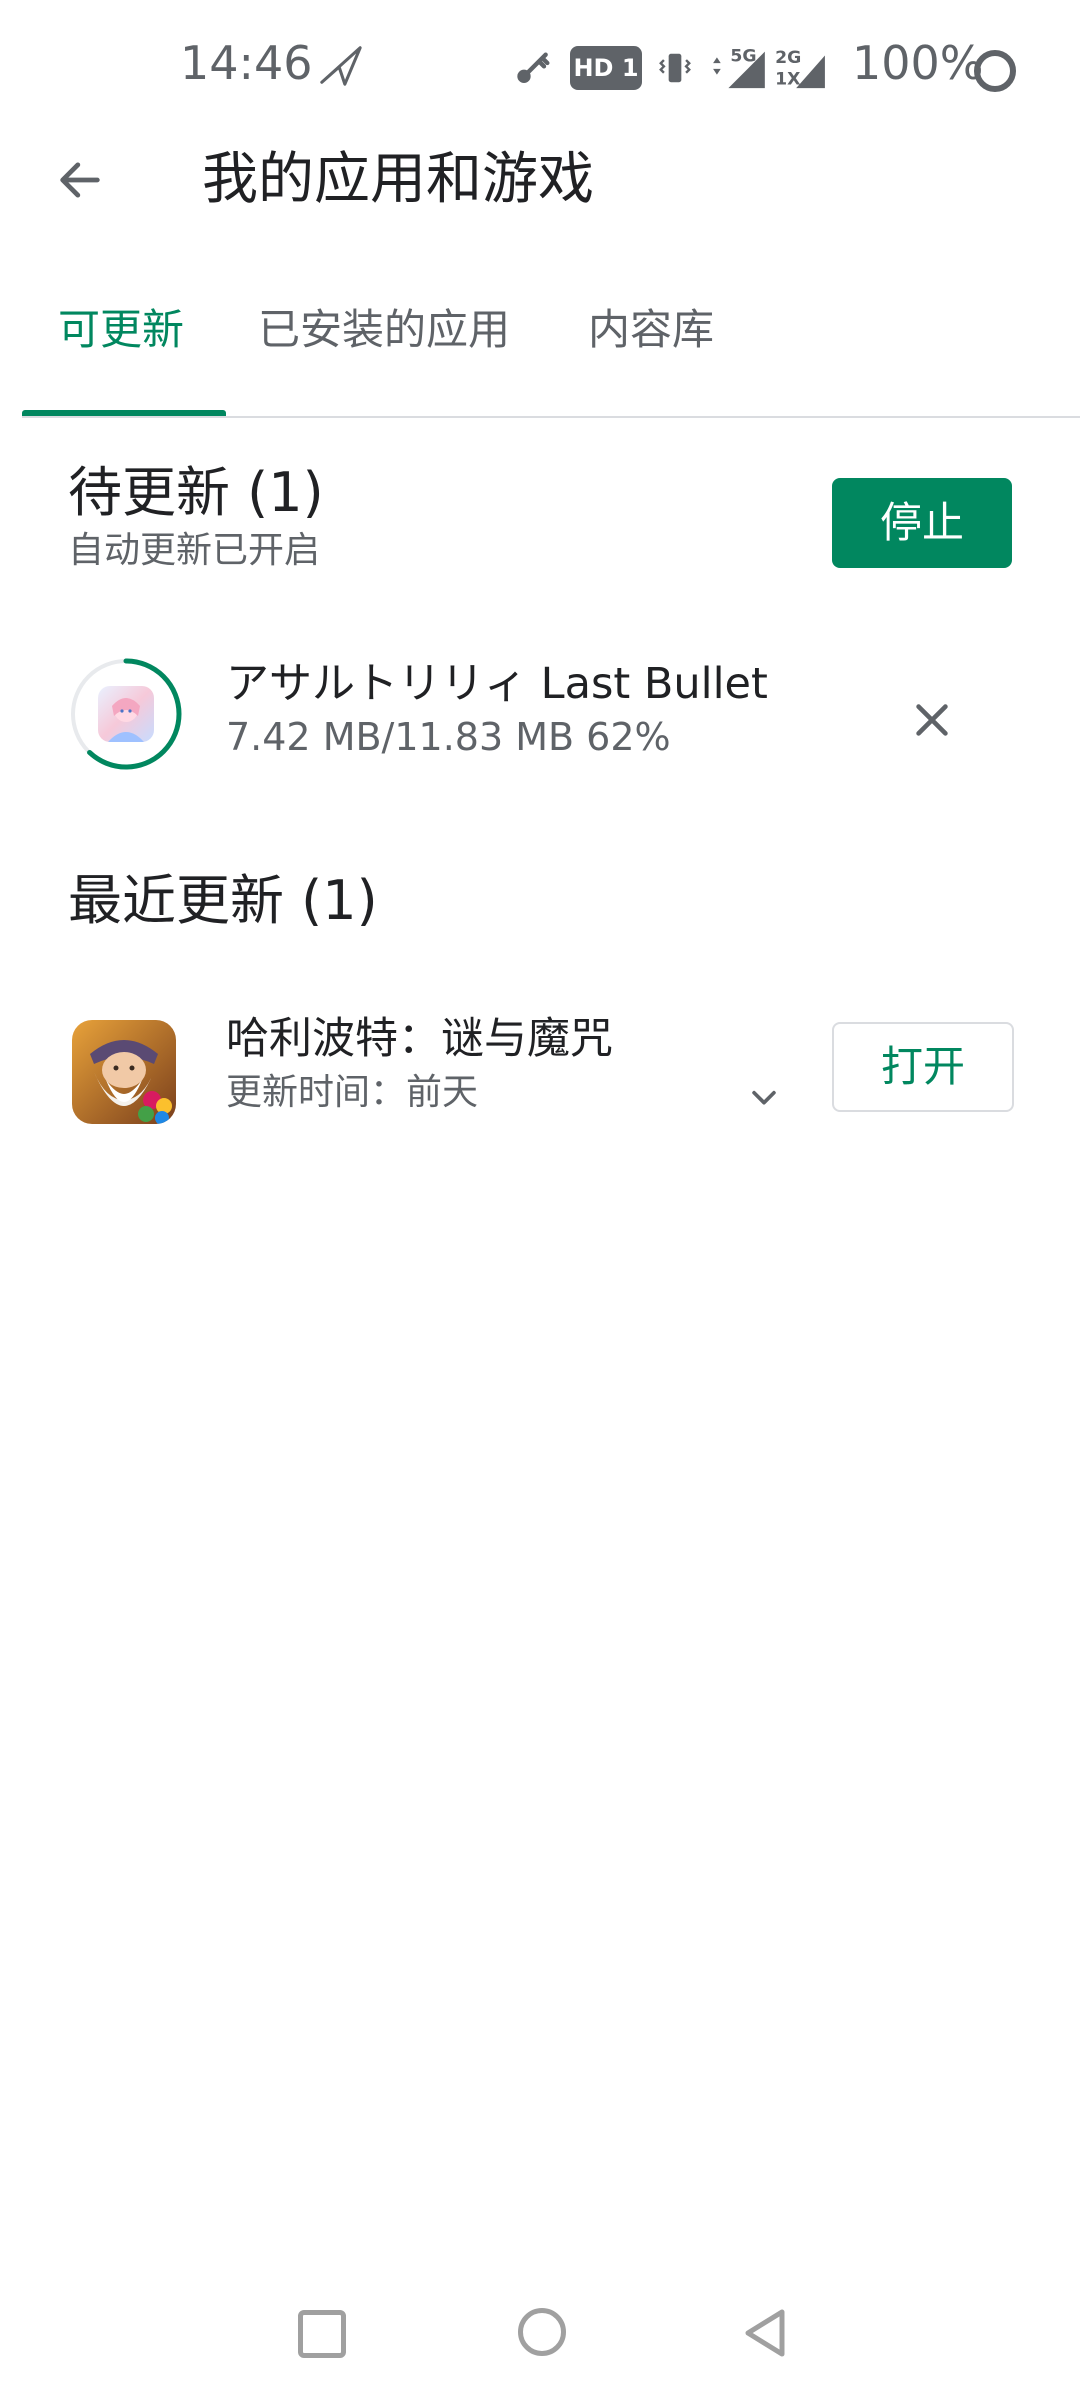 The height and width of the screenshot is (2400, 1080). What do you see at coordinates (196, 492) in the screenshot?
I see `pending-section-title: 待更新 (1)` at bounding box center [196, 492].